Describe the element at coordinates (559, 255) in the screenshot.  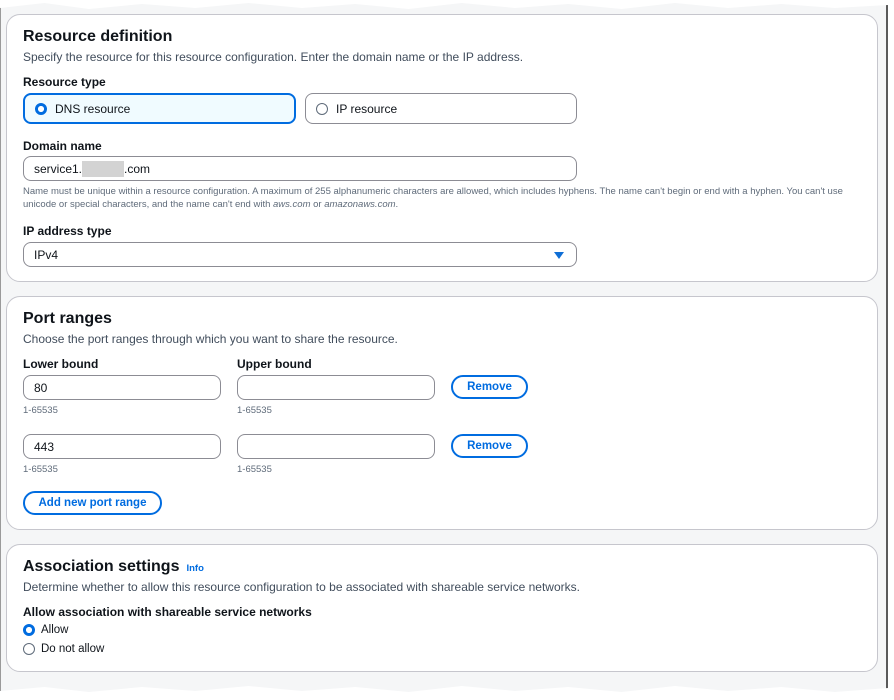
I see `caret-down-icon` at that location.